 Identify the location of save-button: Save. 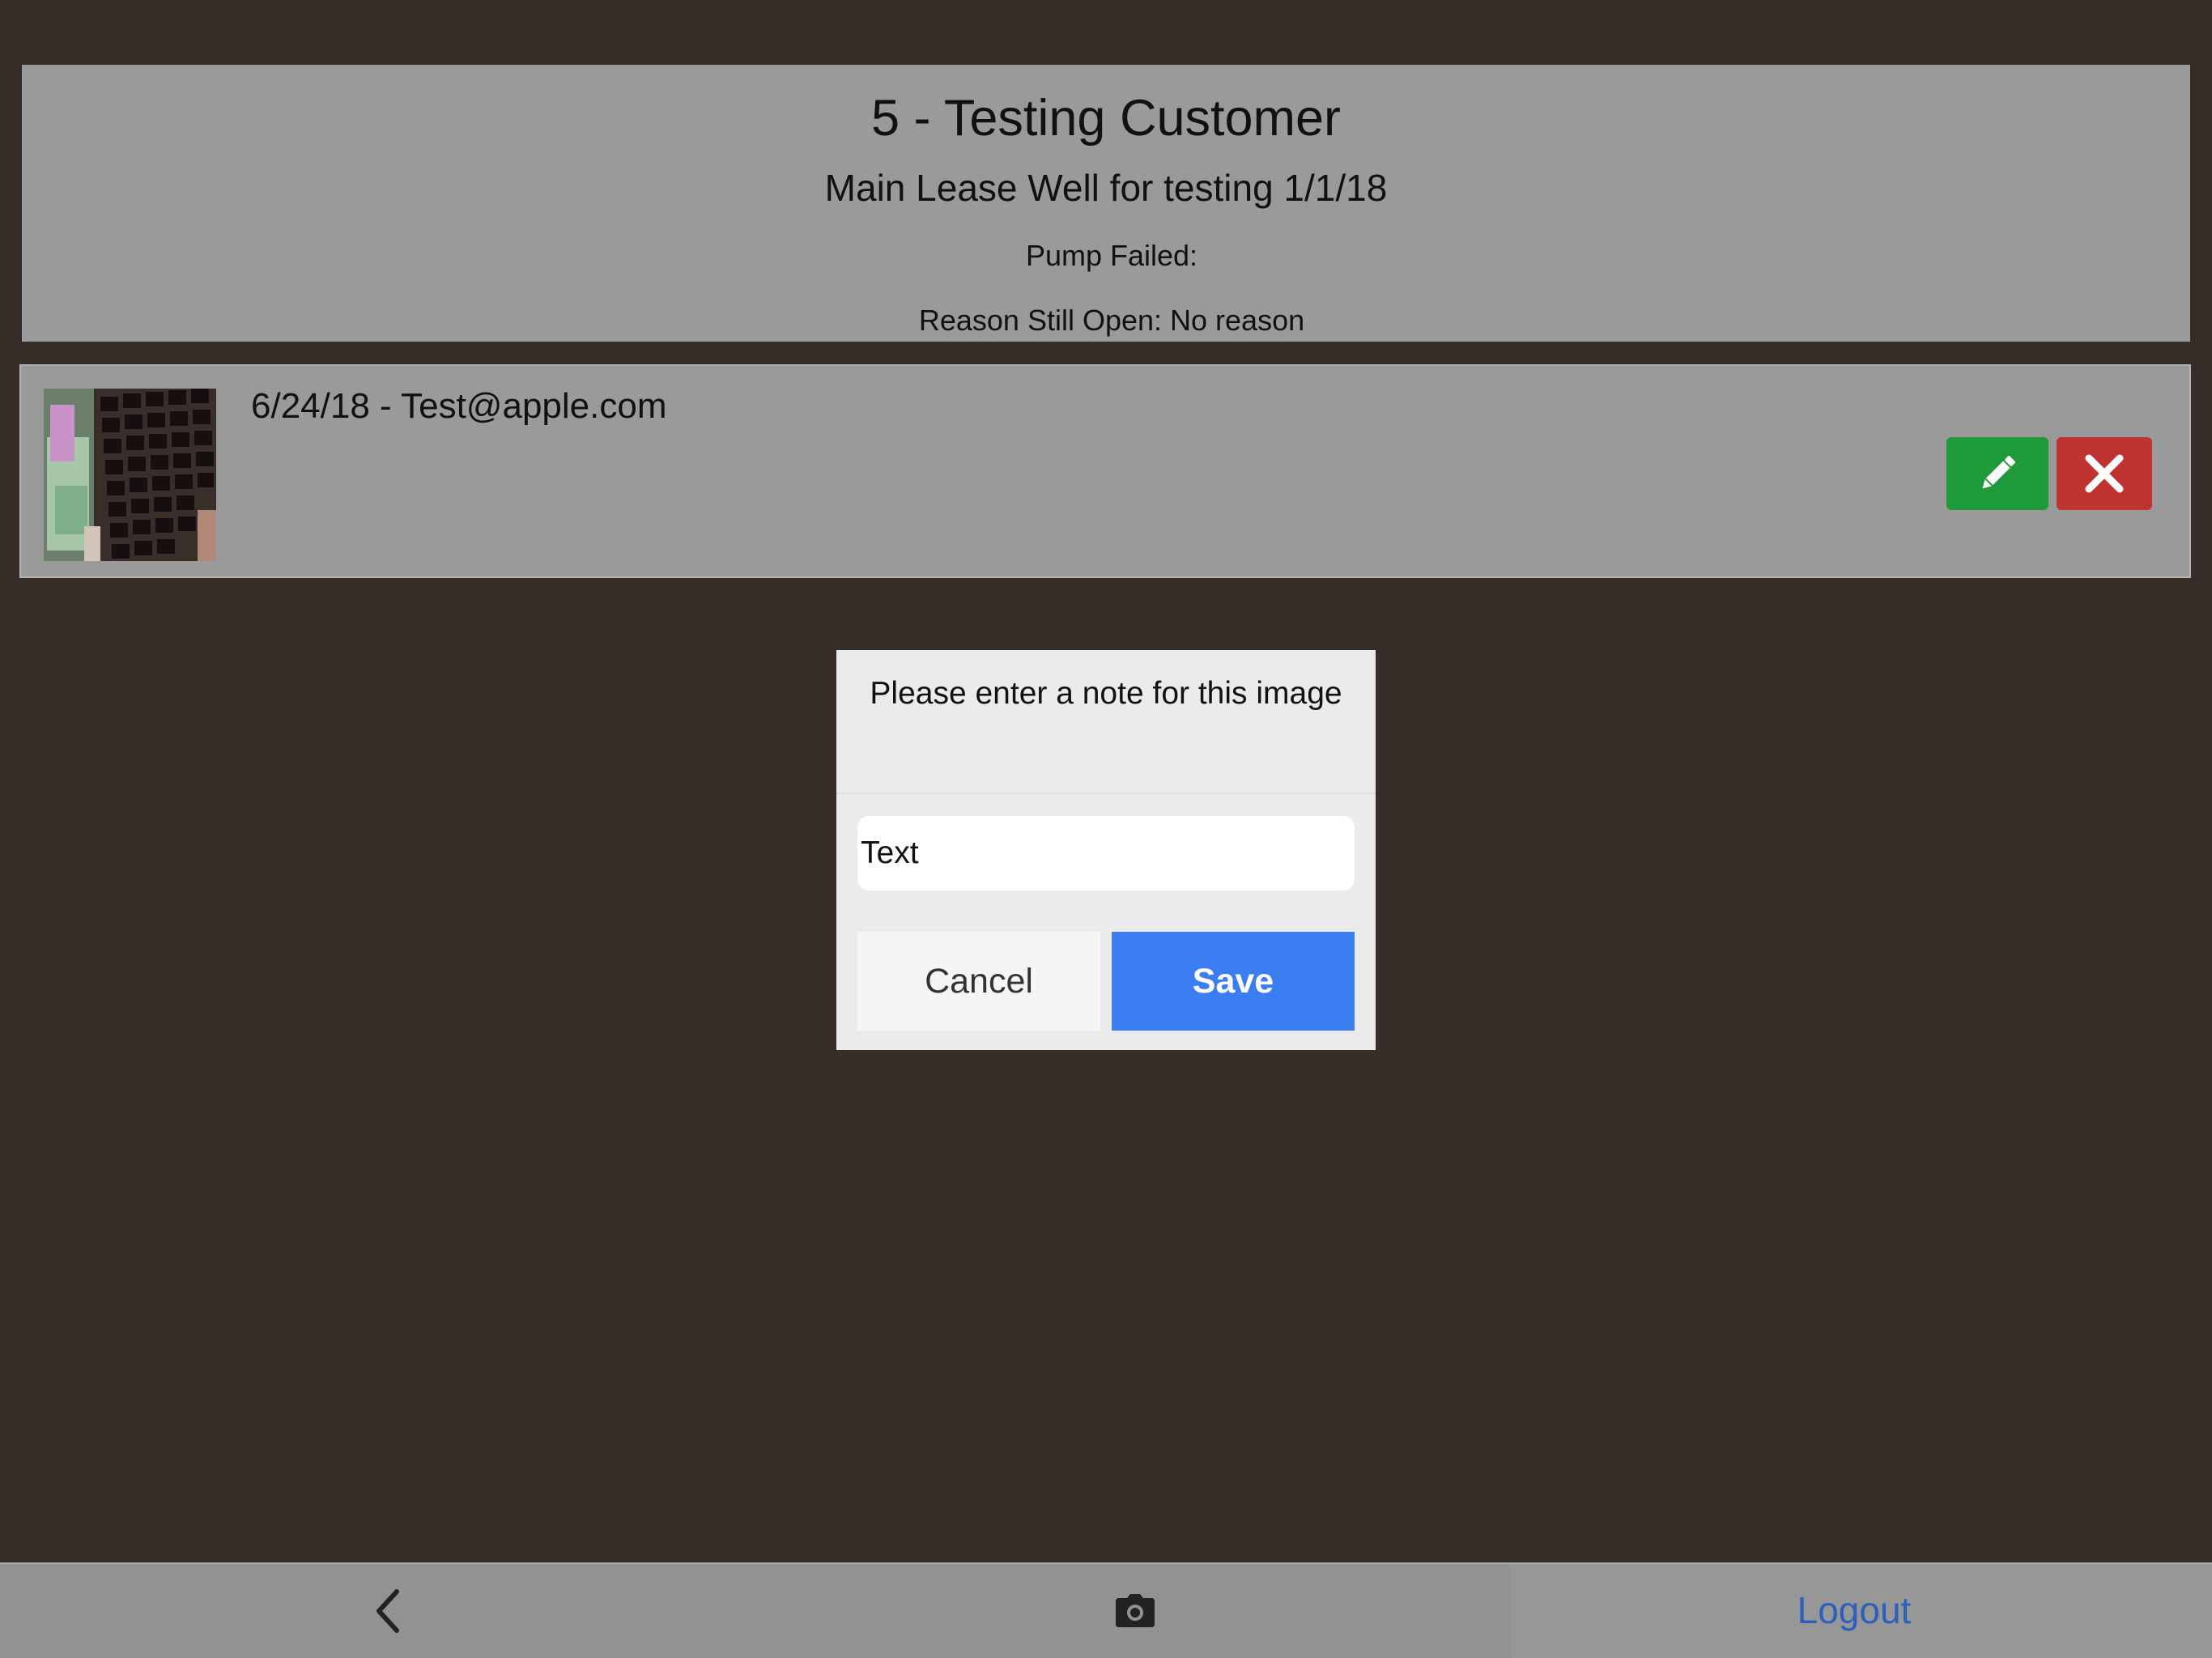
(1234, 981).